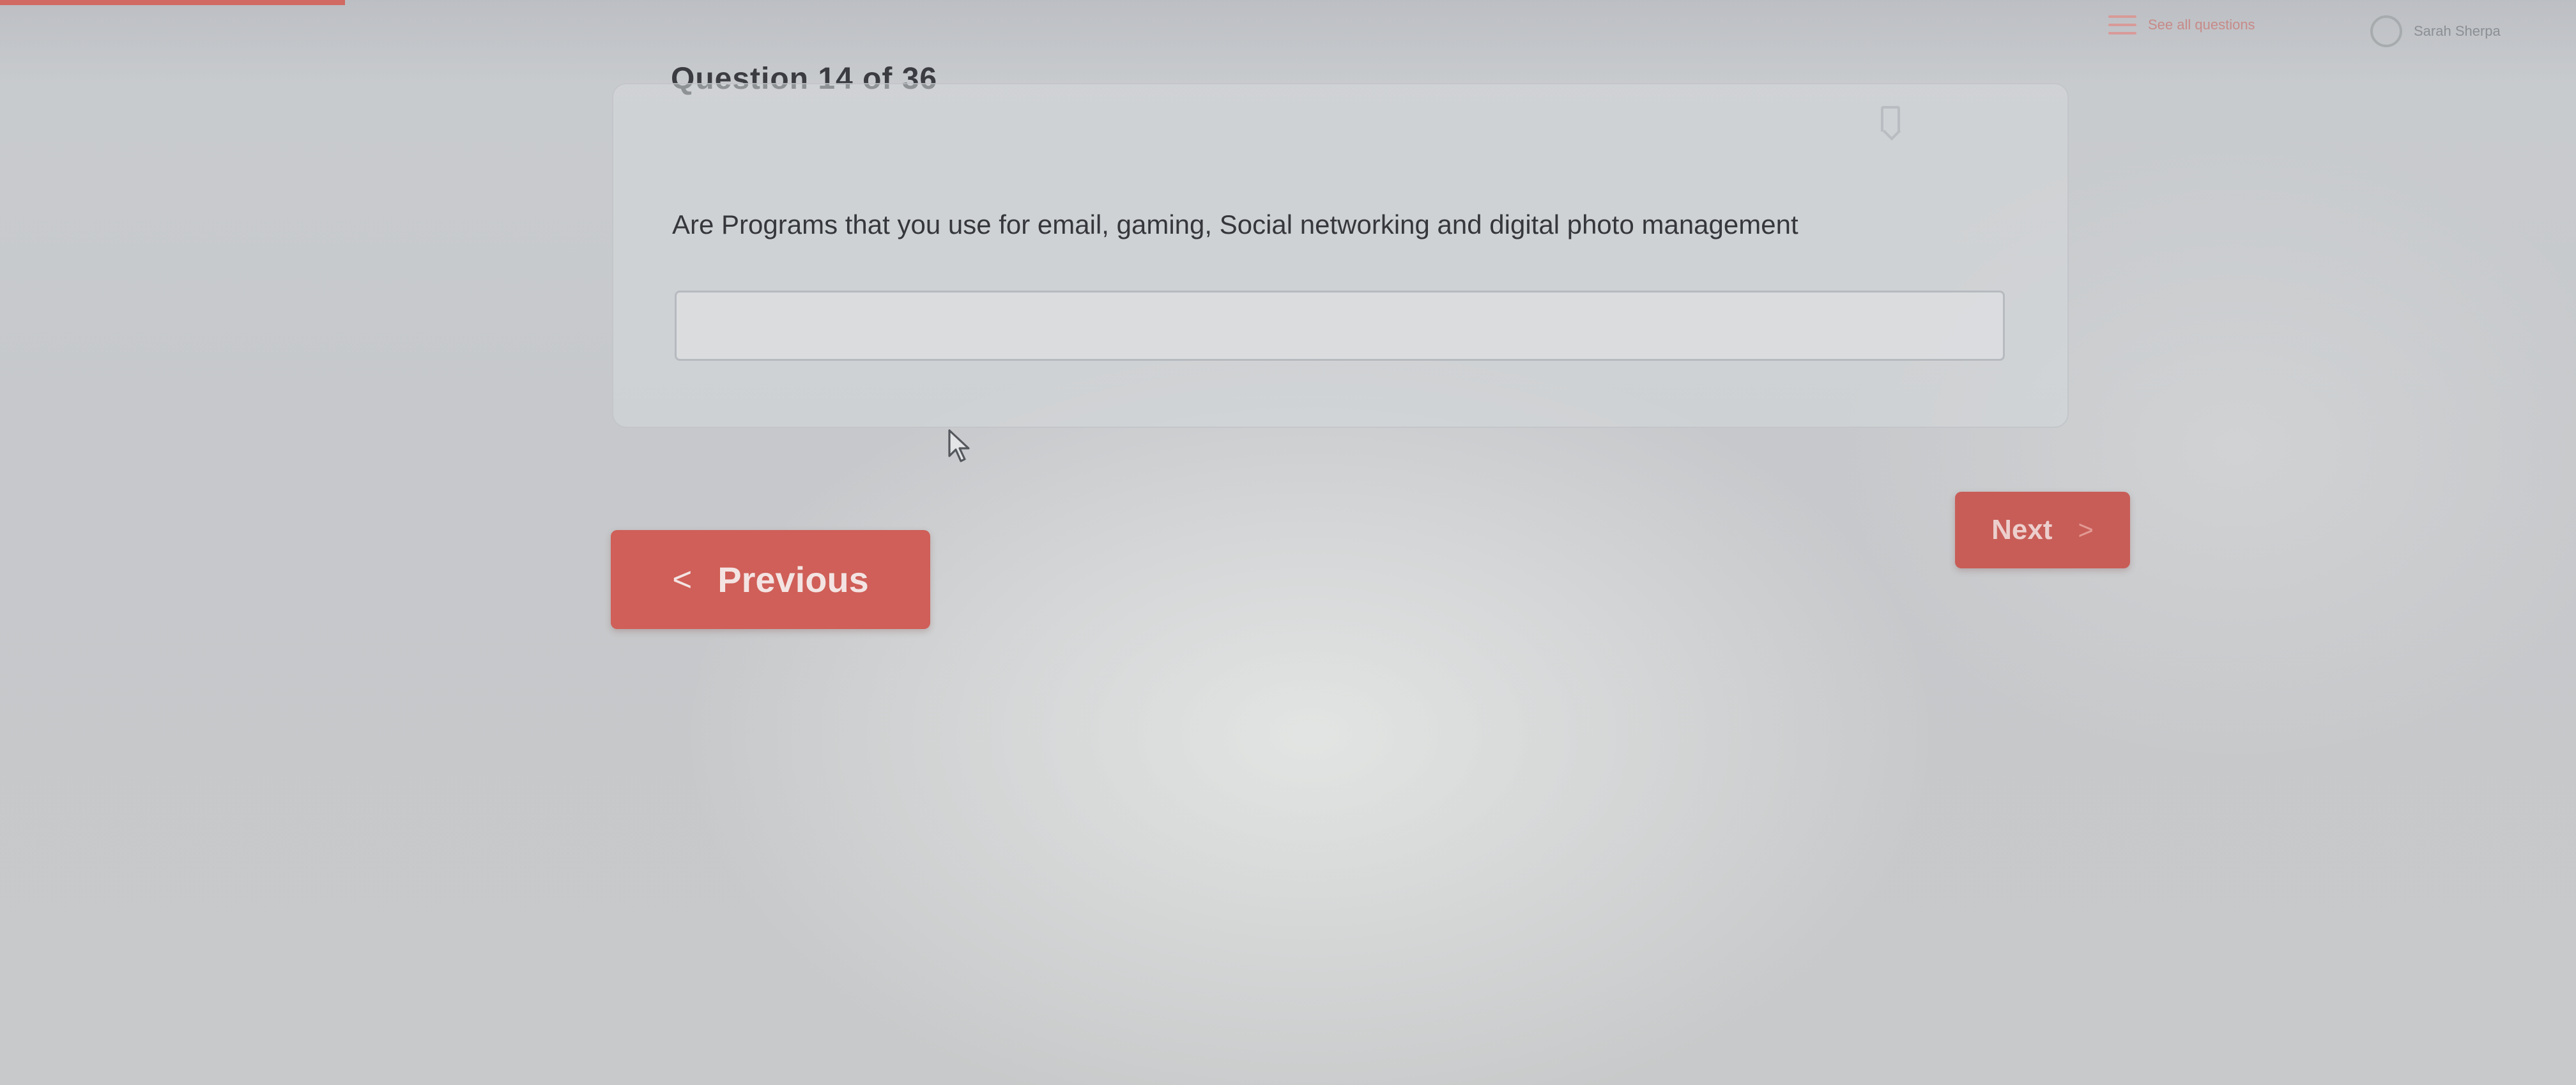  I want to click on previous-button-label: Previous, so click(793, 579).